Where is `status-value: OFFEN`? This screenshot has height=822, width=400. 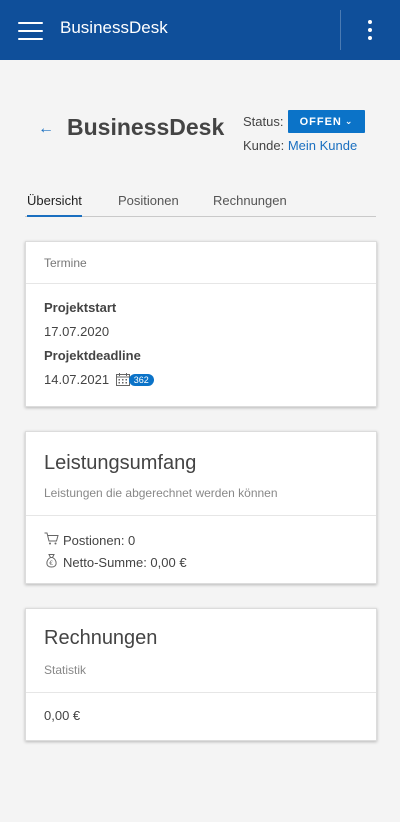
status-value: OFFEN is located at coordinates (320, 121).